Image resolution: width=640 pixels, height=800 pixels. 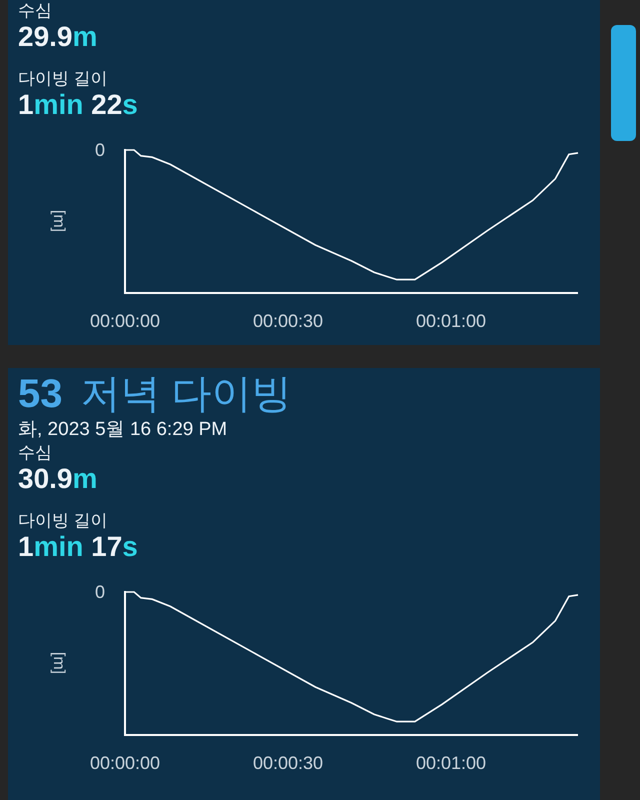 What do you see at coordinates (78, 547) in the screenshot?
I see `duration-value: 1min 17s` at bounding box center [78, 547].